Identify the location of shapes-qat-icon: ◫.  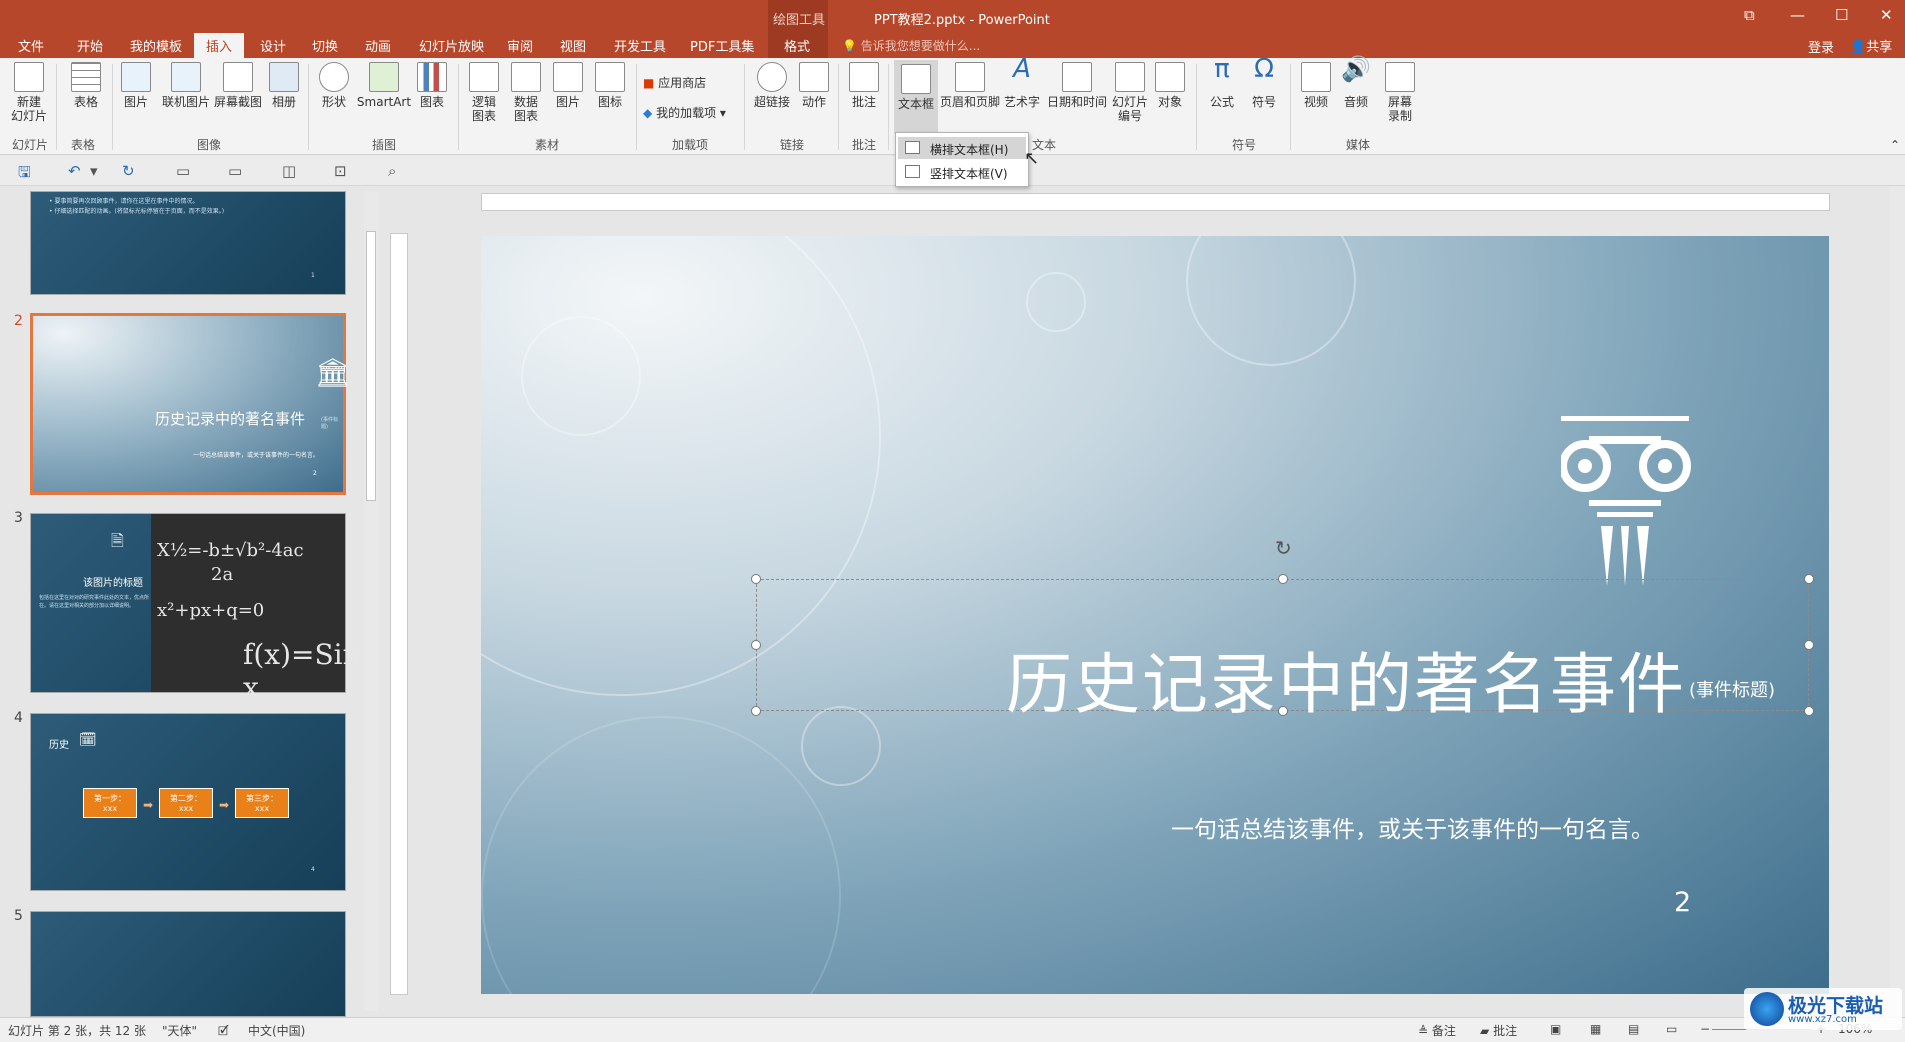
(289, 171).